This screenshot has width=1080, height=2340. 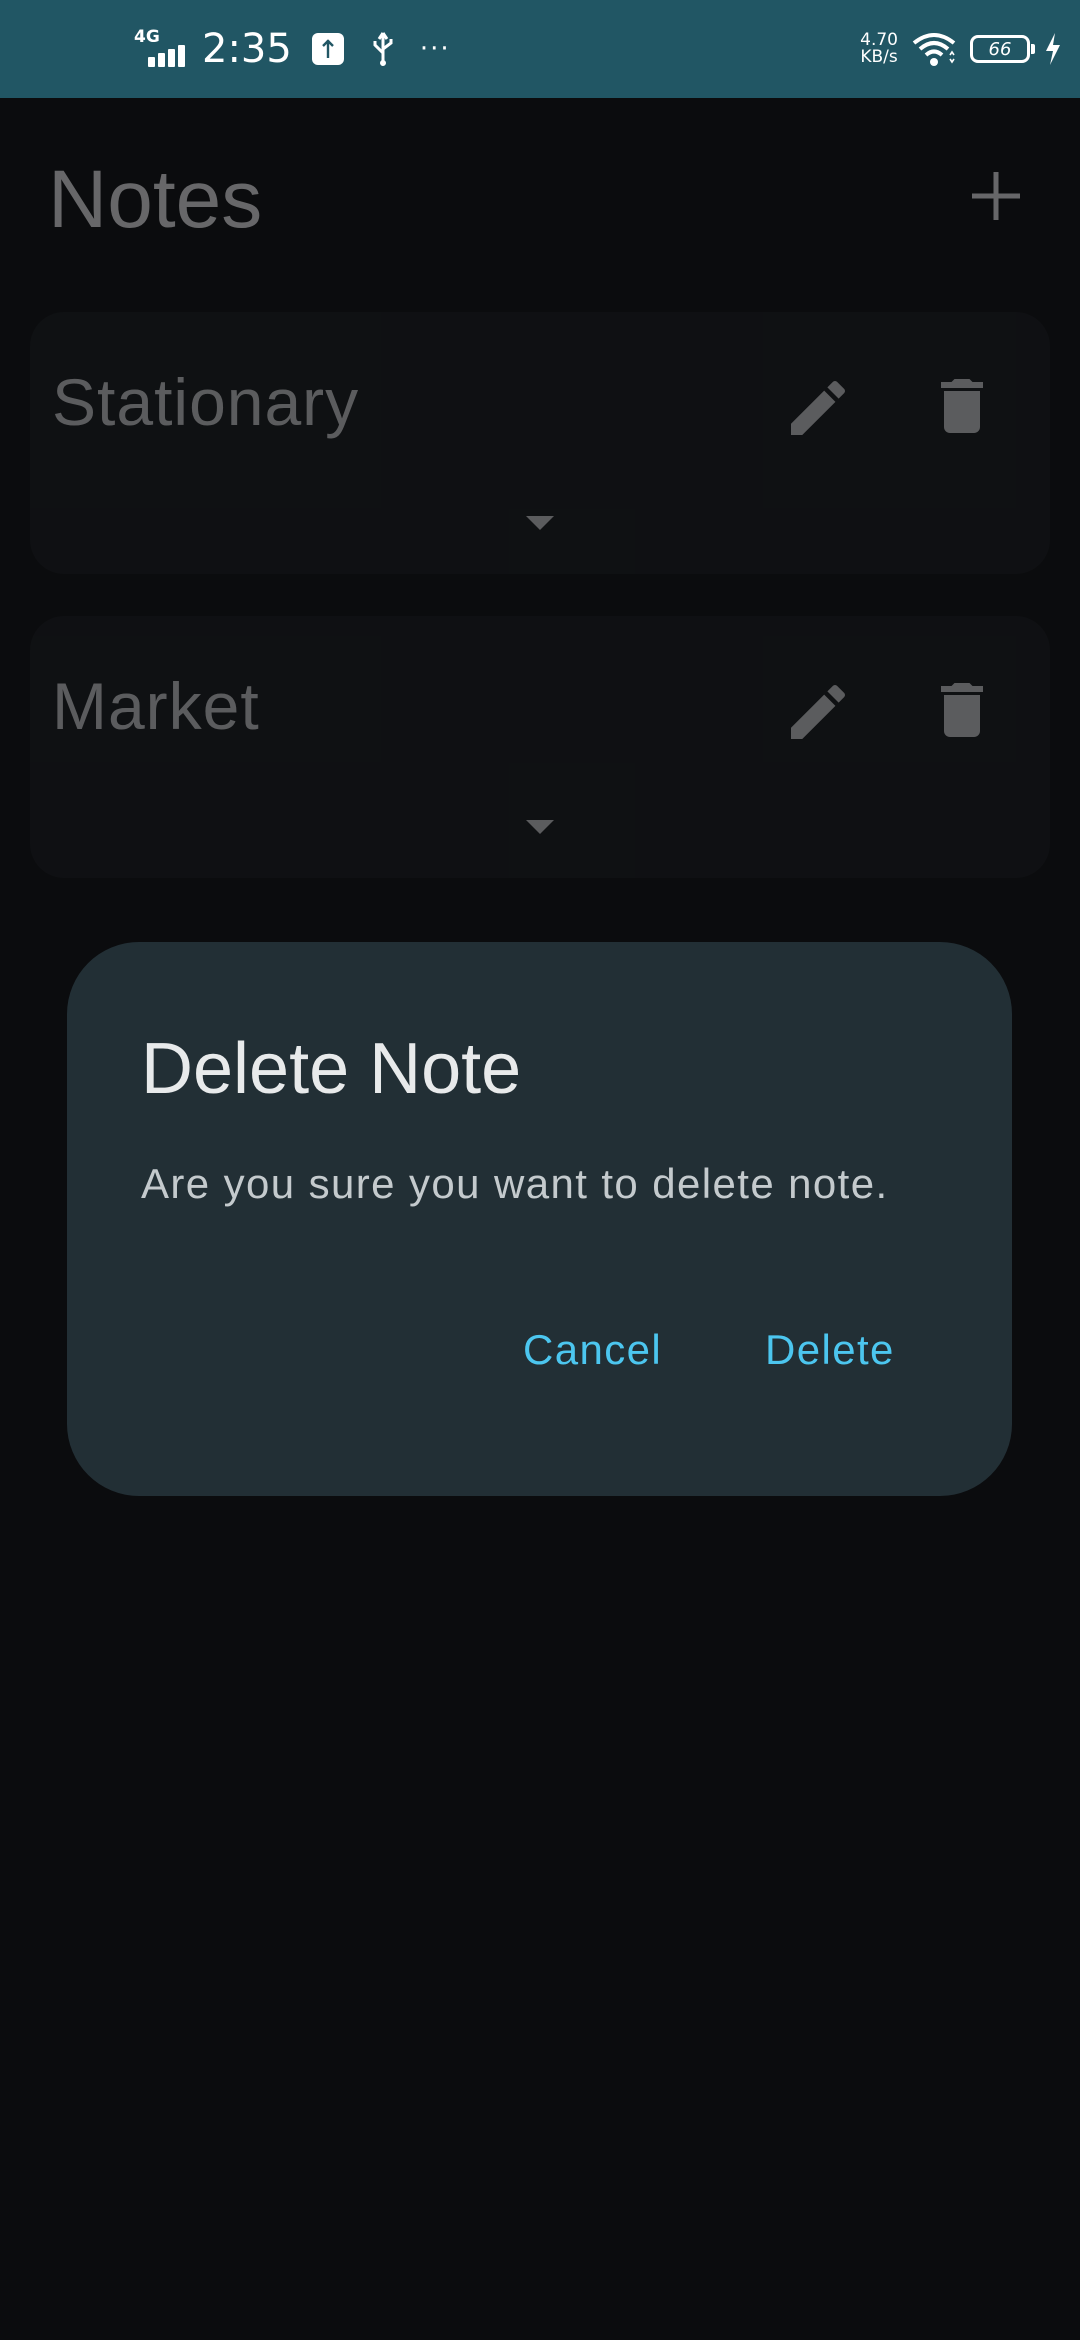 What do you see at coordinates (961, 49) in the screenshot?
I see `status-bar-right: 4.70 KB/s 66` at bounding box center [961, 49].